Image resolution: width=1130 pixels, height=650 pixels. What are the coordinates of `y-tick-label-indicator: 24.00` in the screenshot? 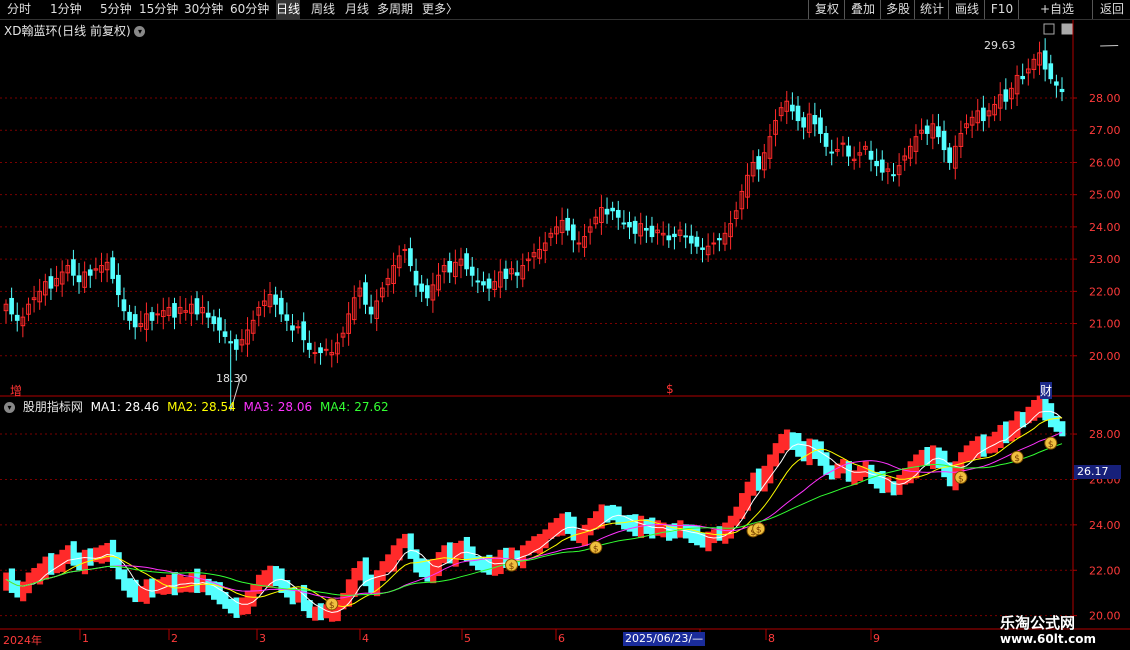 It's located at (1105, 525).